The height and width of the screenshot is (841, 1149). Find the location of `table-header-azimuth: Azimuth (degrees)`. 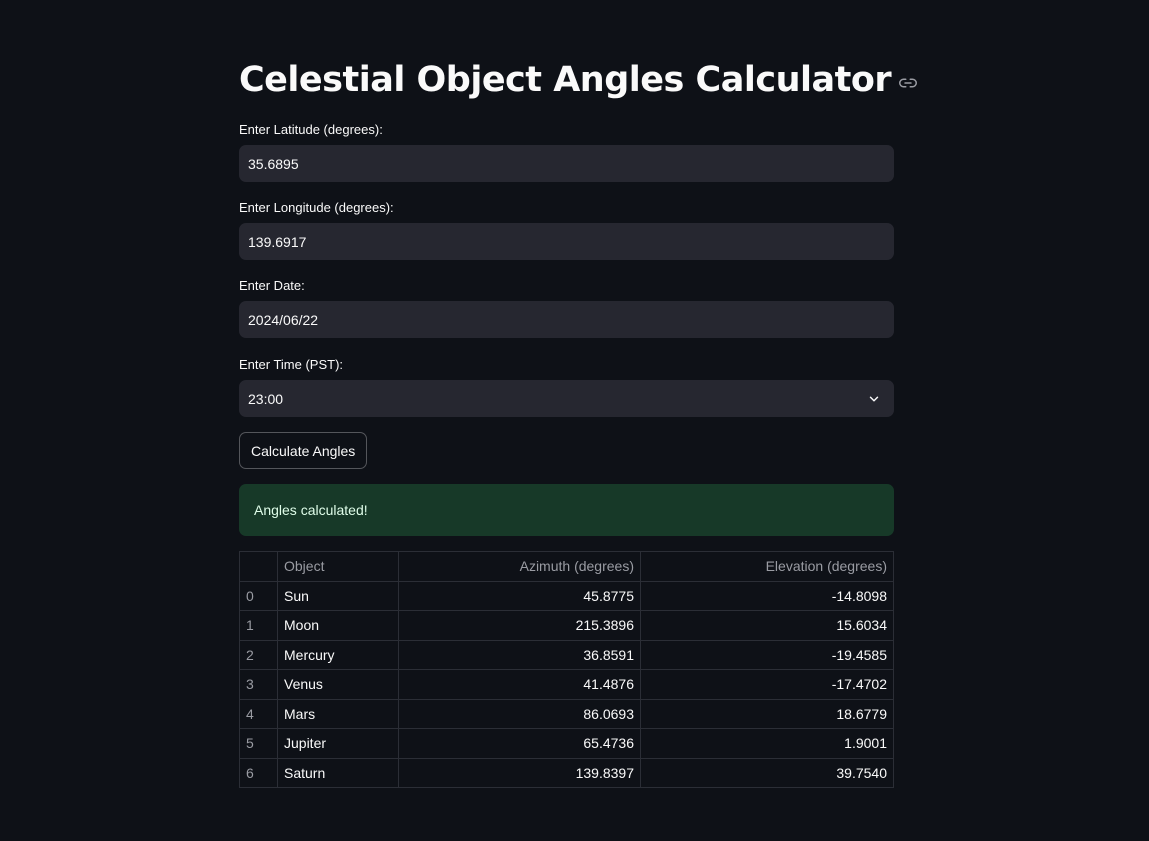

table-header-azimuth: Azimuth (degrees) is located at coordinates (519, 566).